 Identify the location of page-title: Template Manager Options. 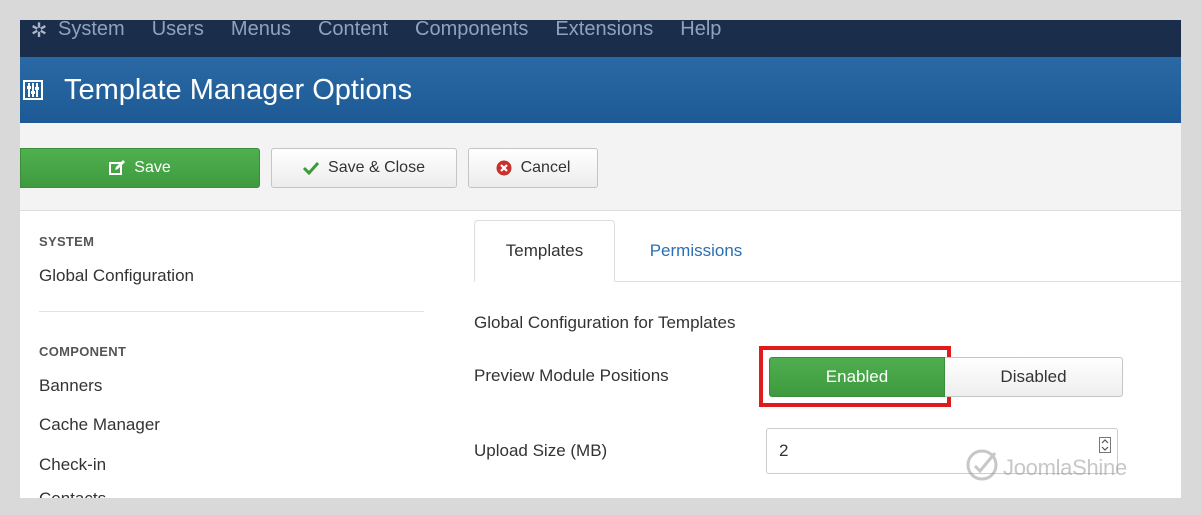
(238, 89).